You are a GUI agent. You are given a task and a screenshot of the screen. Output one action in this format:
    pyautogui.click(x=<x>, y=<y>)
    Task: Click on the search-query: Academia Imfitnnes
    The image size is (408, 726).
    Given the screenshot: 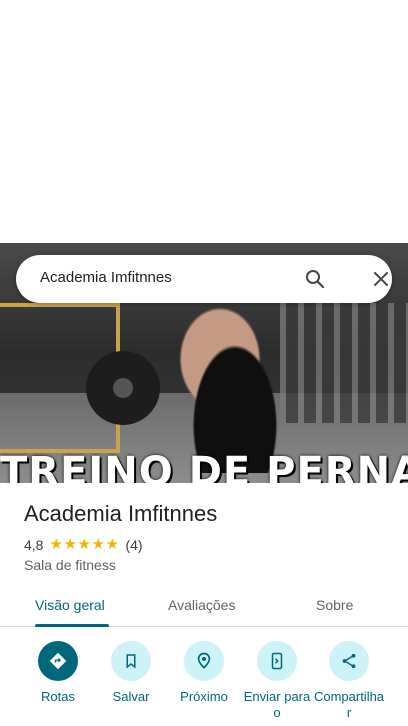 What is the action you would take?
    pyautogui.click(x=106, y=277)
    